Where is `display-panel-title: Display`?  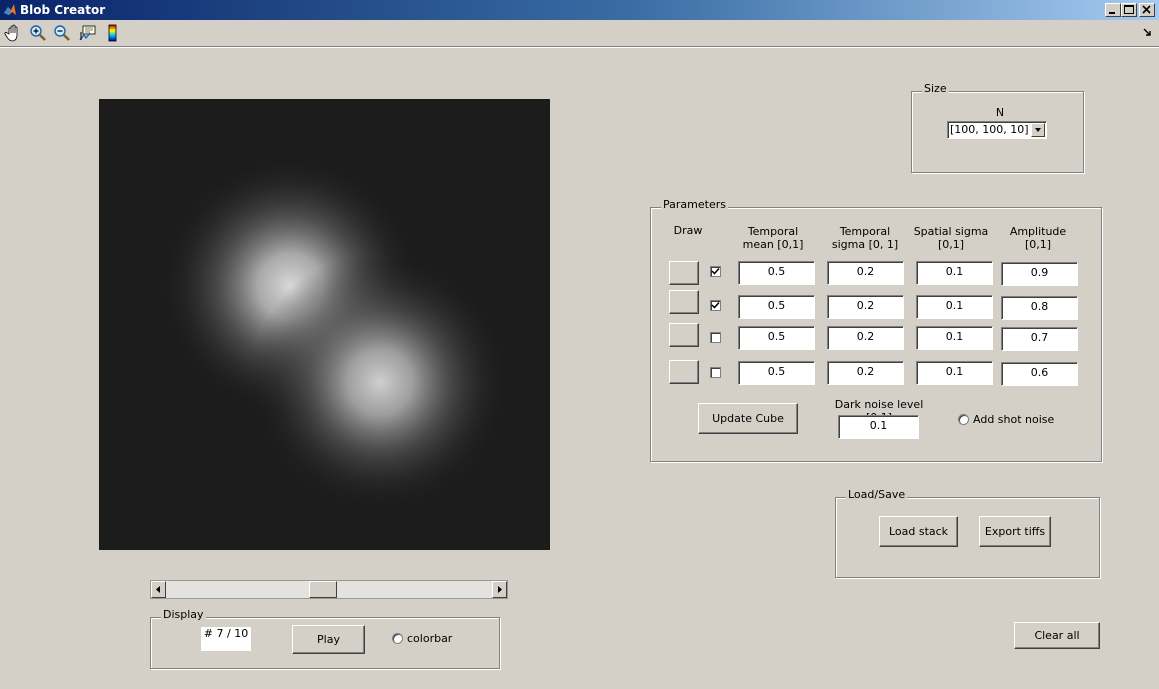 display-panel-title: Display is located at coordinates (183, 614).